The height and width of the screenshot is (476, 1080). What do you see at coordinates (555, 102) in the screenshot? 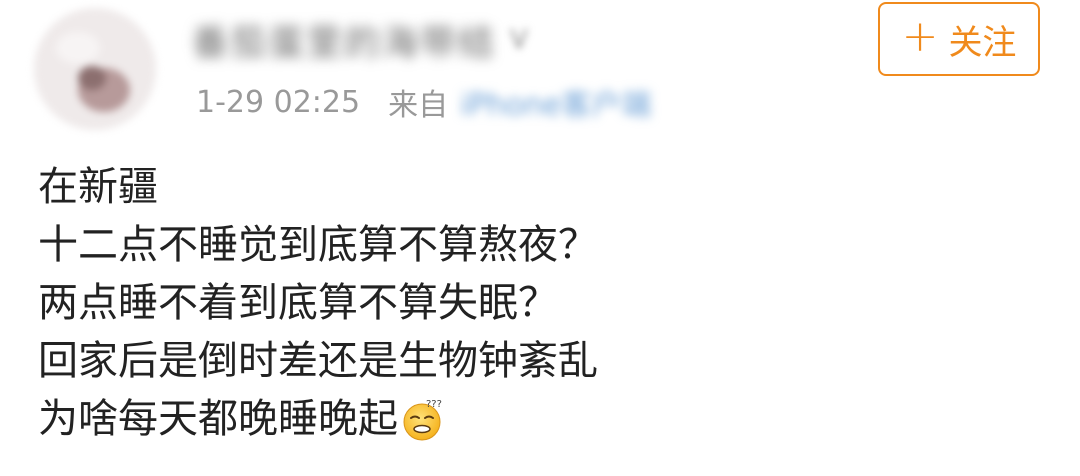
I see `post-source-device: iPhone客户端` at bounding box center [555, 102].